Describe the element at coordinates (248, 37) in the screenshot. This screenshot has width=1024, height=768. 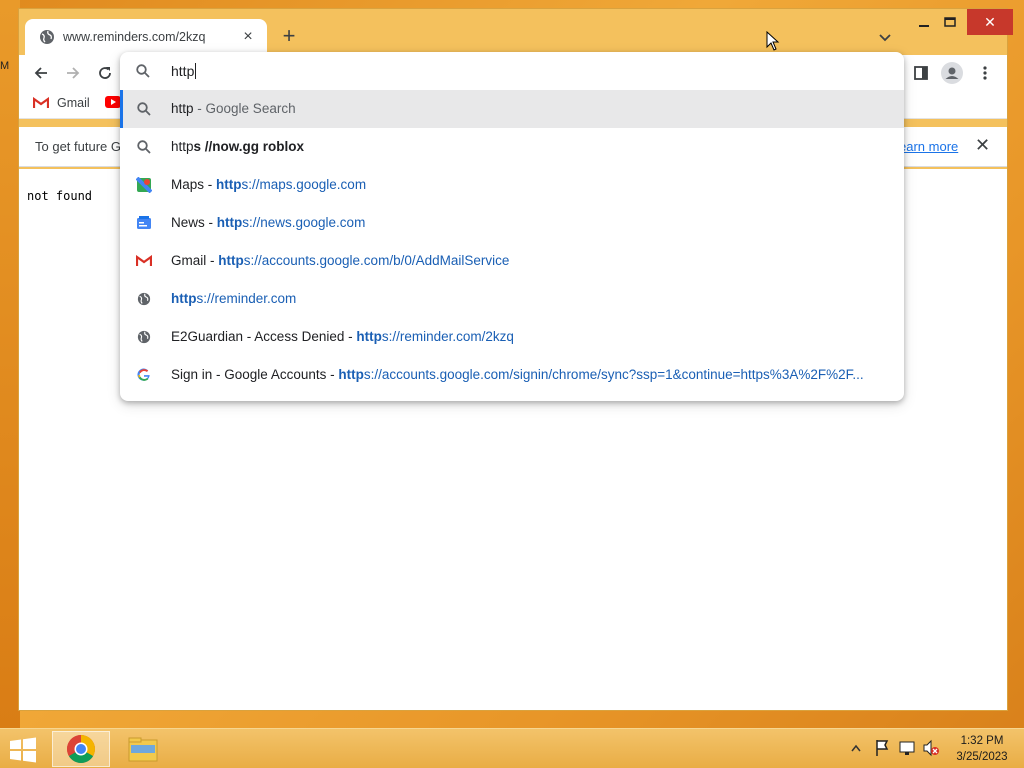
I see `tab-close-icon: ×` at that location.